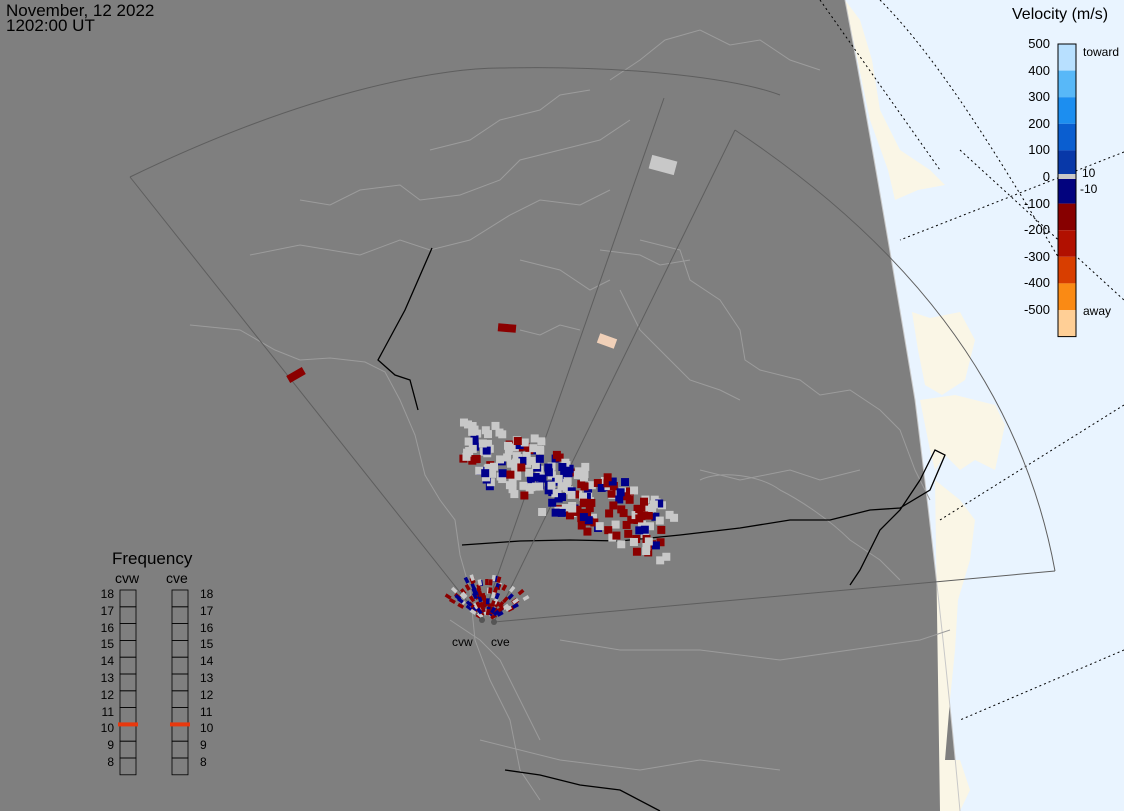  I want to click on colorbar-zero-band, so click(1067, 176).